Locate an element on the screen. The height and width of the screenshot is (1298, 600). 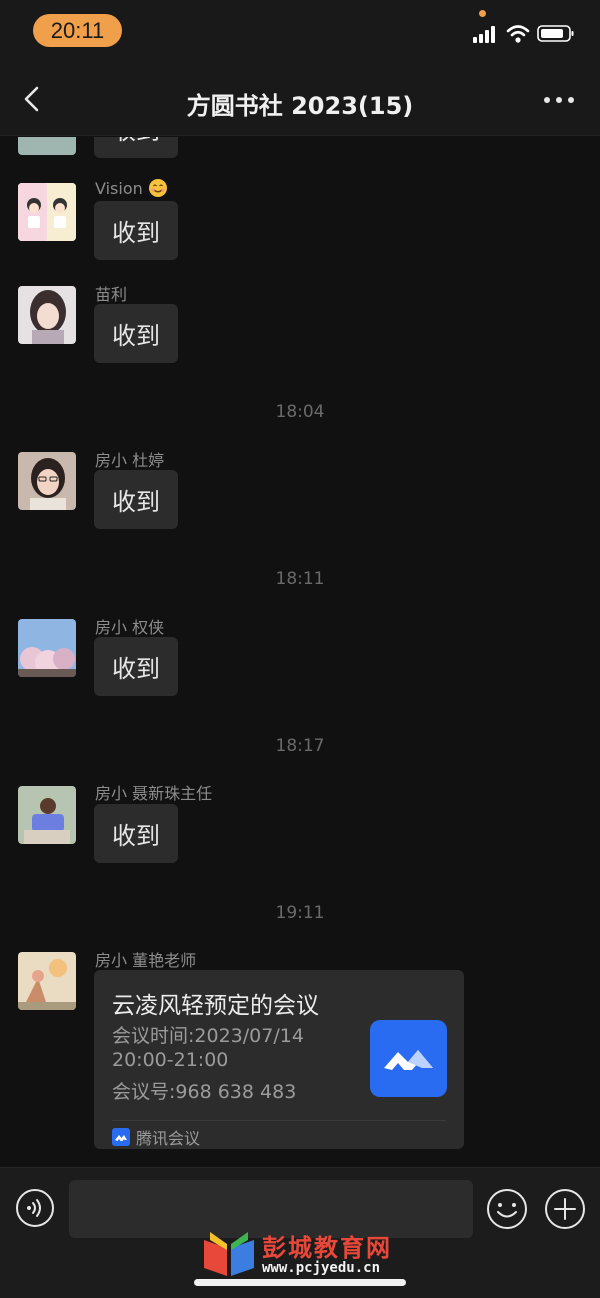
sender-name: 房小 杜婷 is located at coordinates (130, 460).